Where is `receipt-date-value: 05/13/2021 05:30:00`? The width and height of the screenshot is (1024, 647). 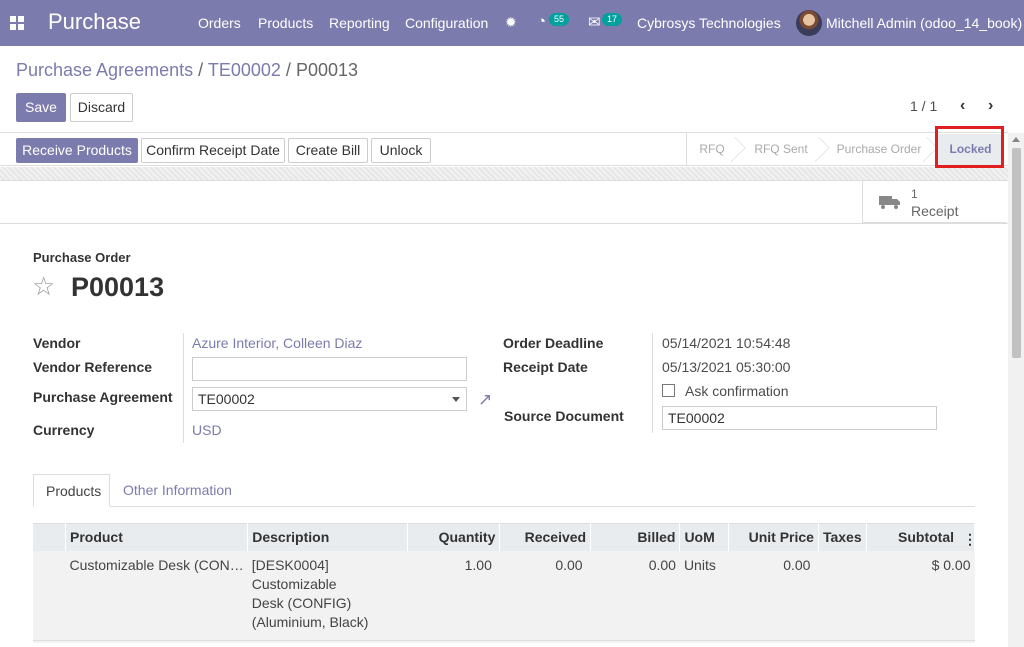 receipt-date-value: 05/13/2021 05:30:00 is located at coordinates (726, 367).